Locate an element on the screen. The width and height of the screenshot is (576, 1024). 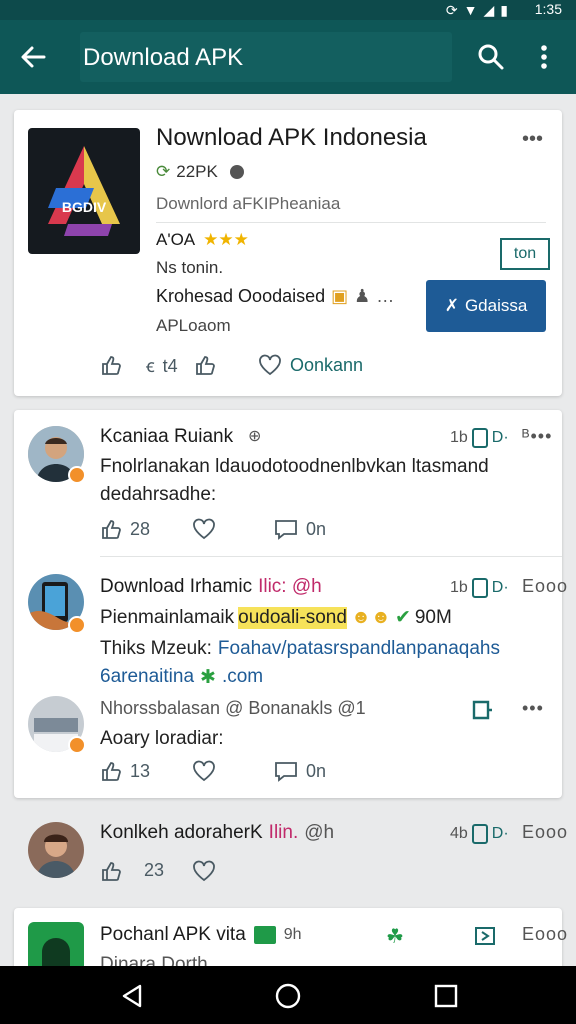
sync-icon: ⟳ is located at coordinates (451, 10).